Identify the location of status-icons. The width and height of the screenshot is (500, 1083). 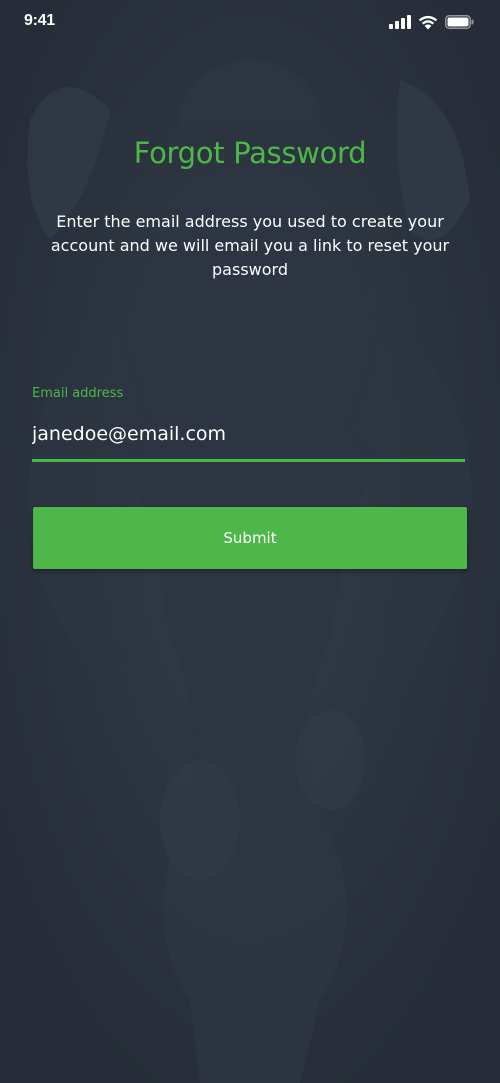
(431, 22).